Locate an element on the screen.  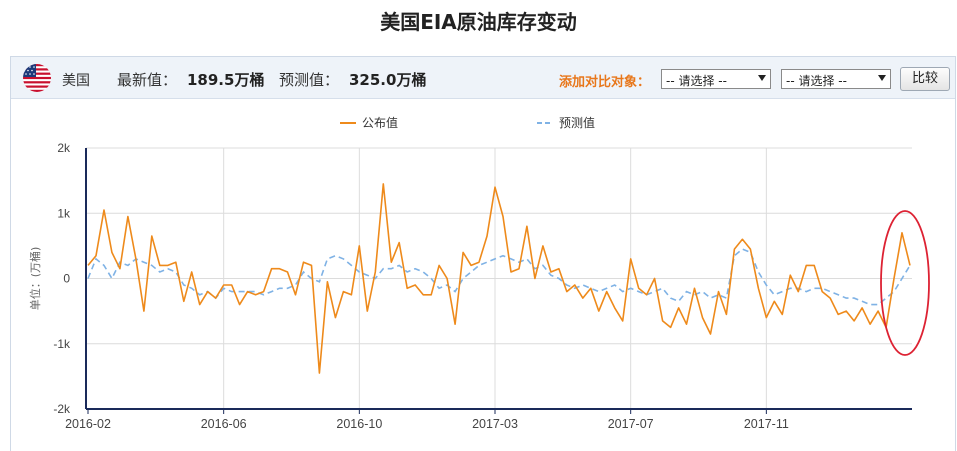
legend-forecast-label: 预测值 is located at coordinates (577, 122).